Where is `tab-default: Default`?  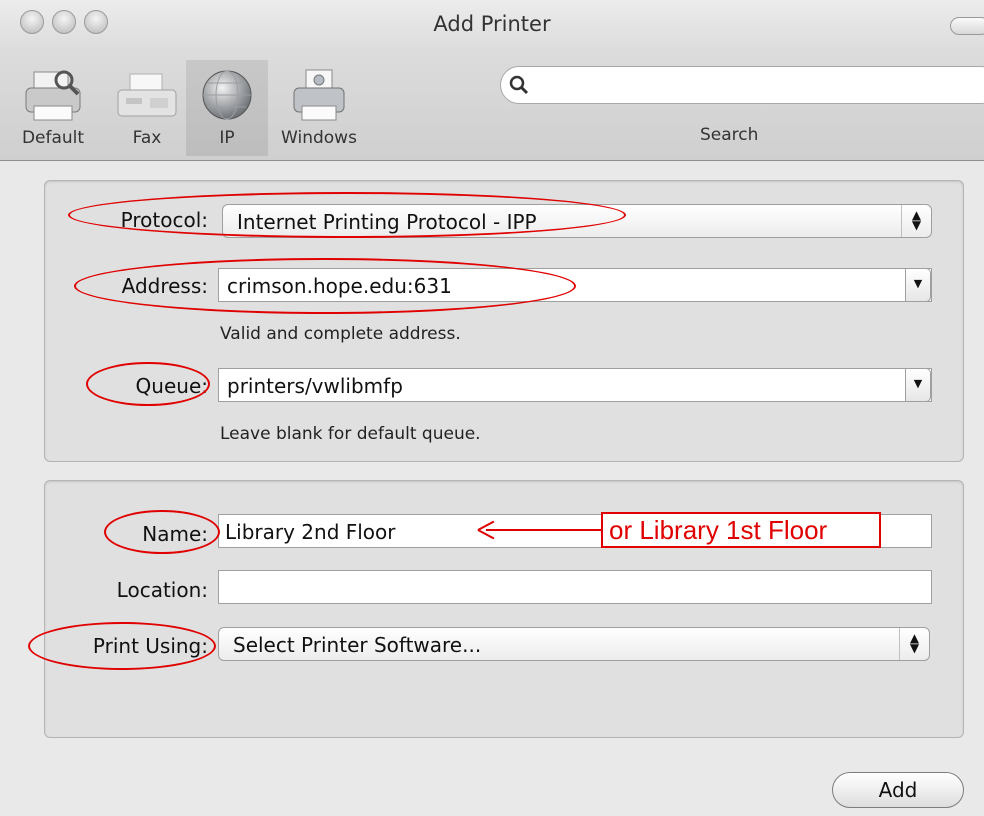 tab-default: Default is located at coordinates (53, 108).